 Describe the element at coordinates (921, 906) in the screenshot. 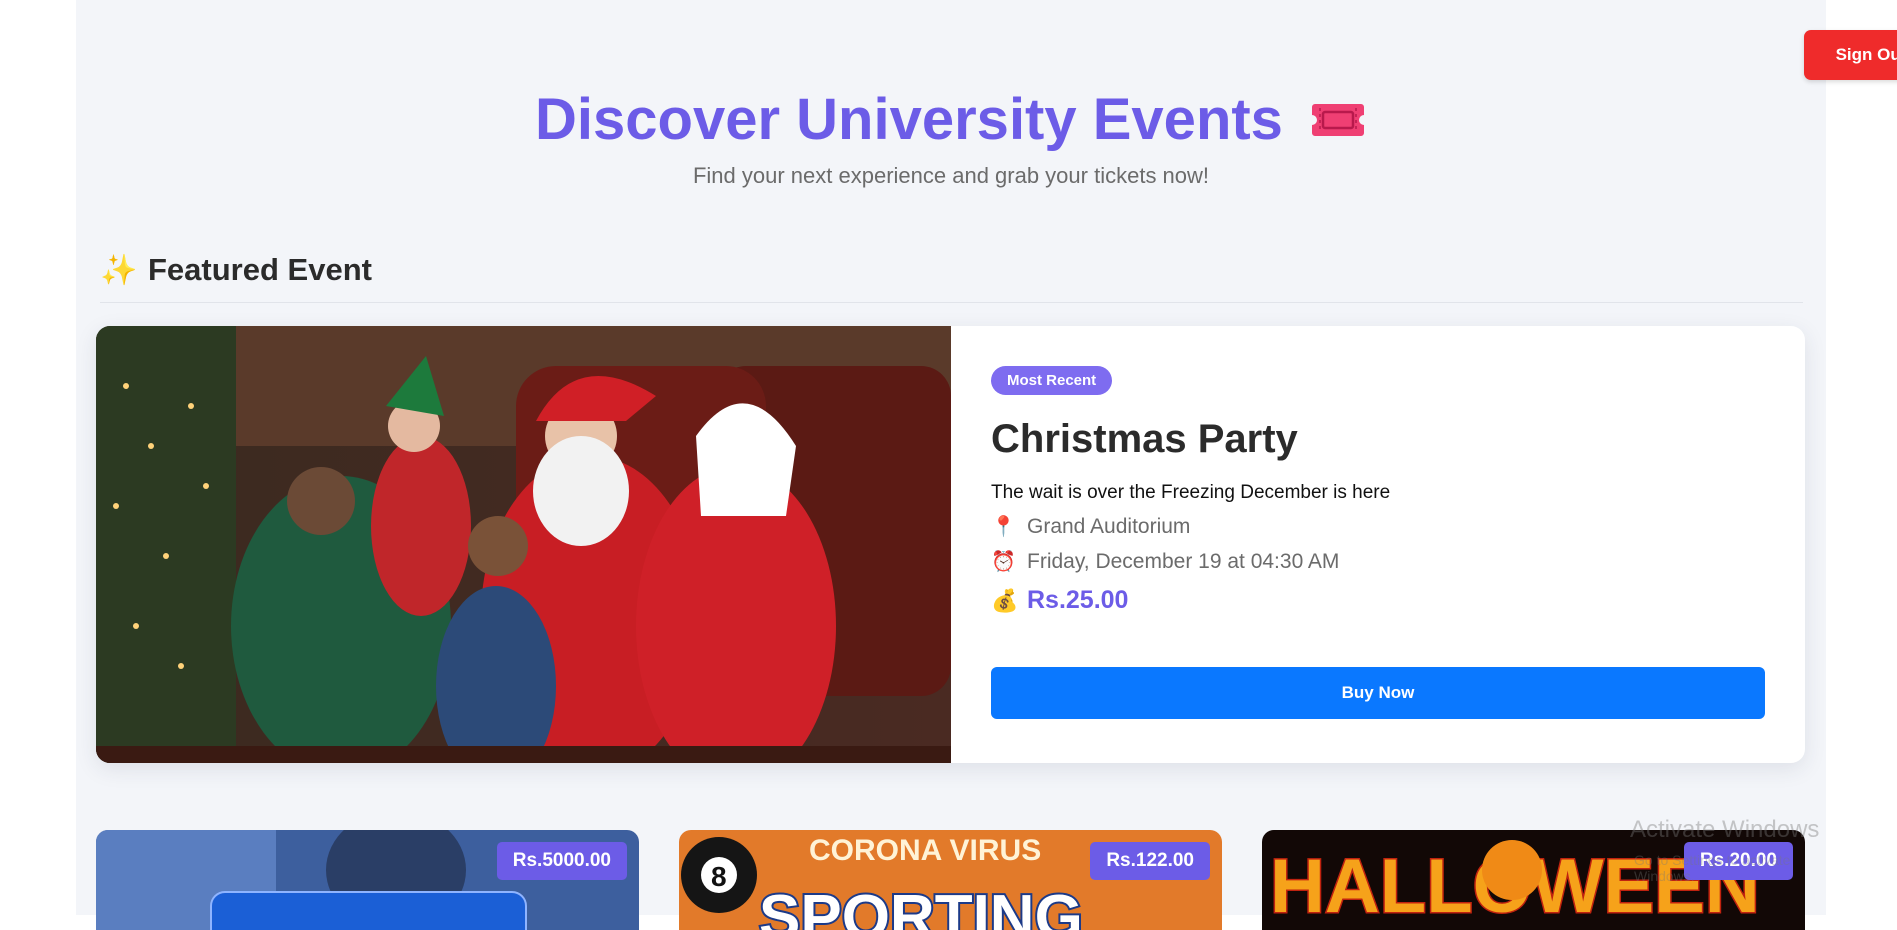

I see `card-image-text-main: SPORTING` at that location.